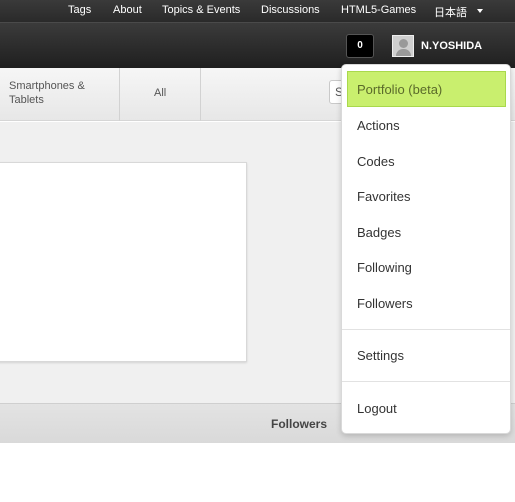 This screenshot has height=502, width=515. Describe the element at coordinates (380, 355) in the screenshot. I see `menu-item-settings: Settings` at that location.